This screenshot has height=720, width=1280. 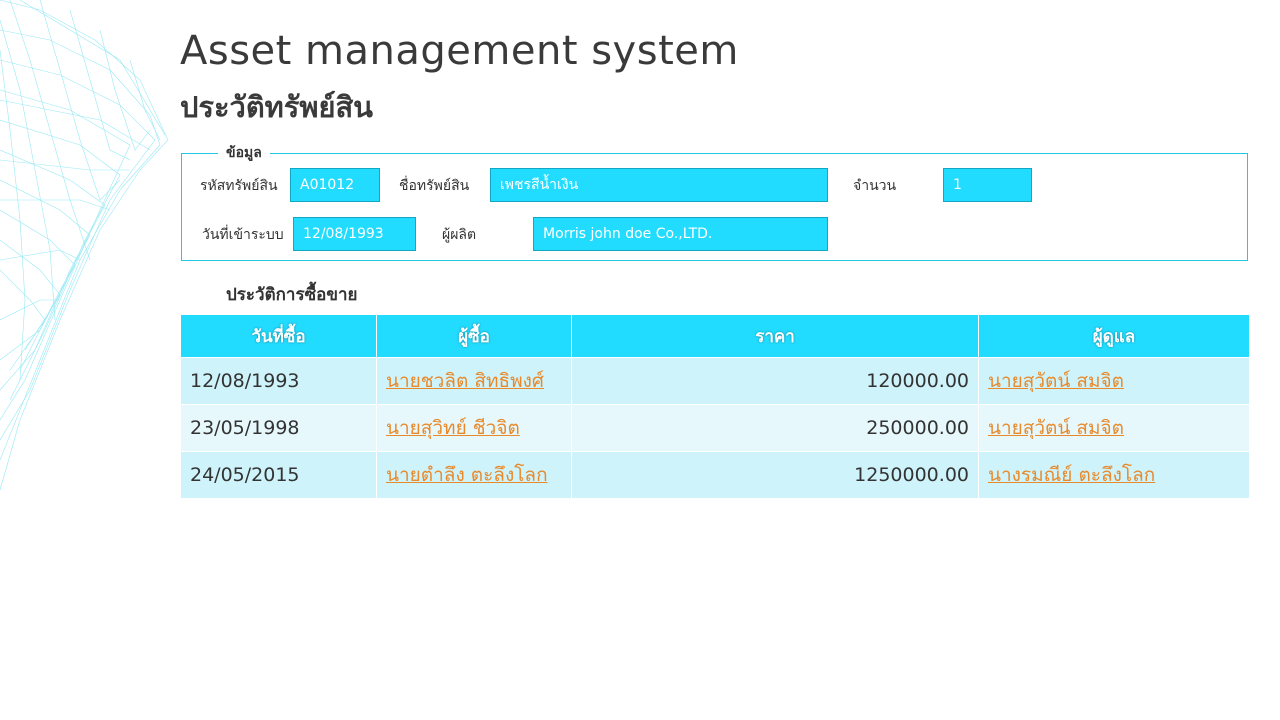 What do you see at coordinates (459, 235) in the screenshot?
I see `manufacturer-label: ผู้ผลิต` at bounding box center [459, 235].